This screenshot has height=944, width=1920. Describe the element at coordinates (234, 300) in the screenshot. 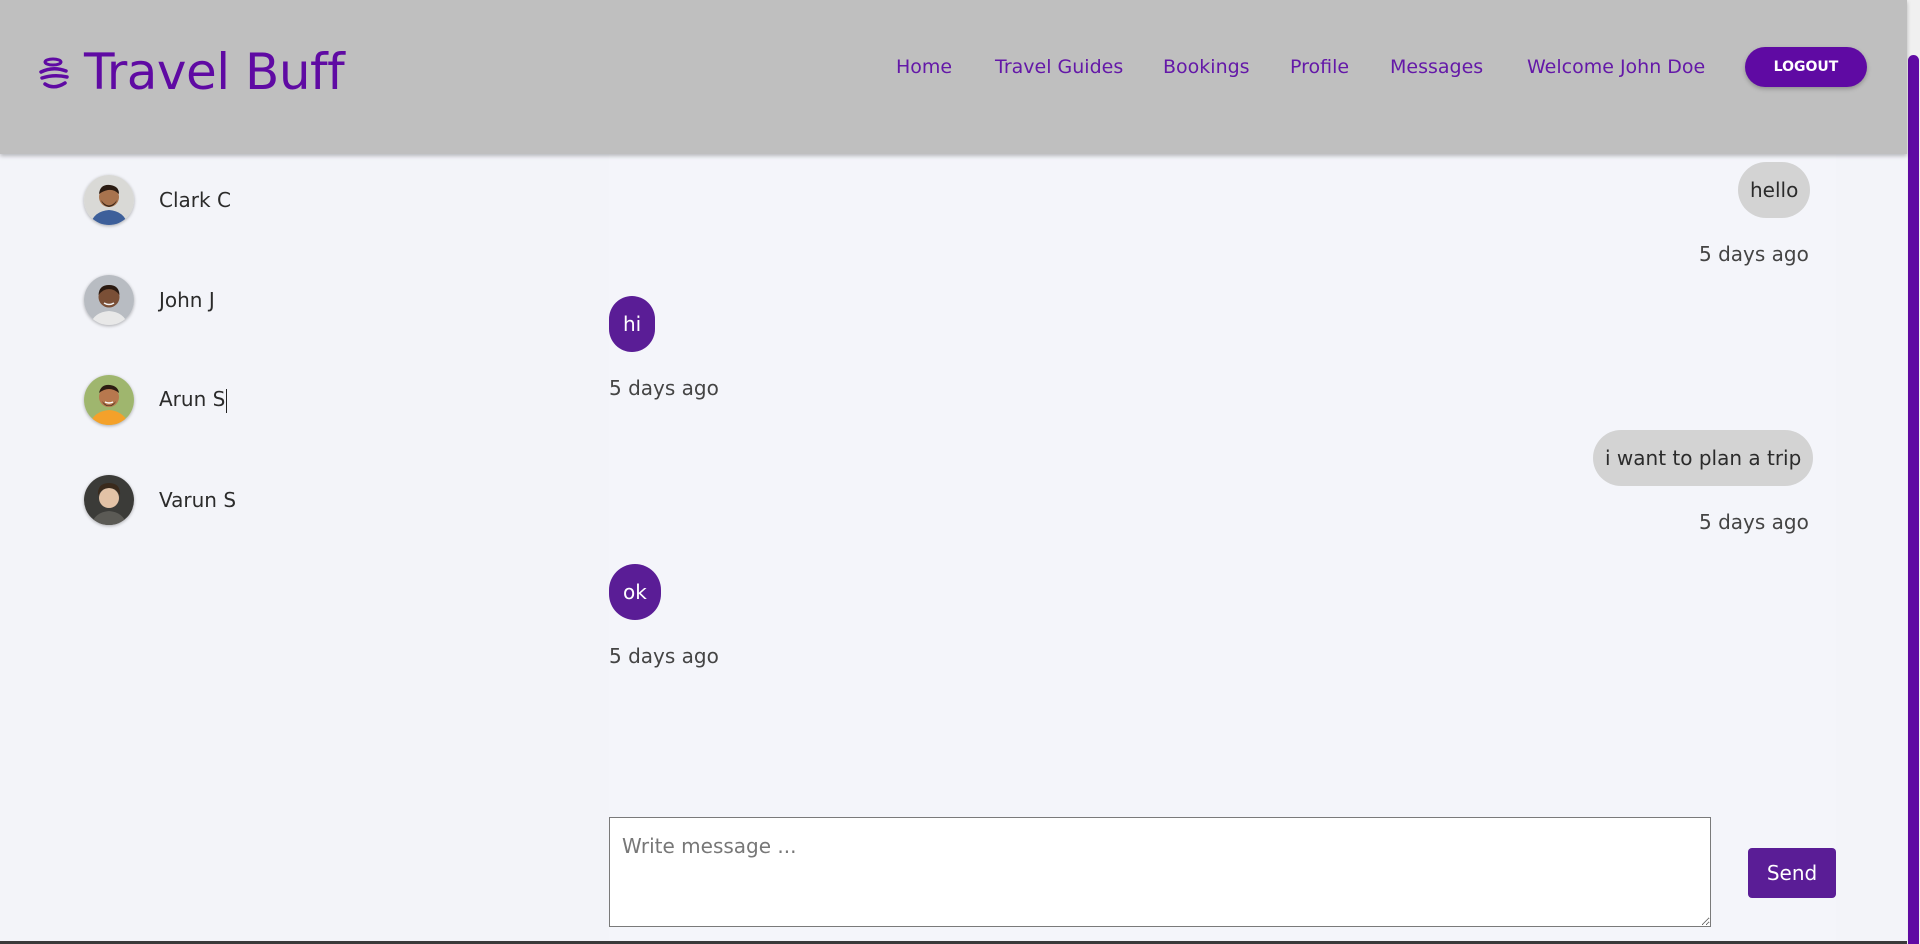

I see `contact-item: John J` at that location.